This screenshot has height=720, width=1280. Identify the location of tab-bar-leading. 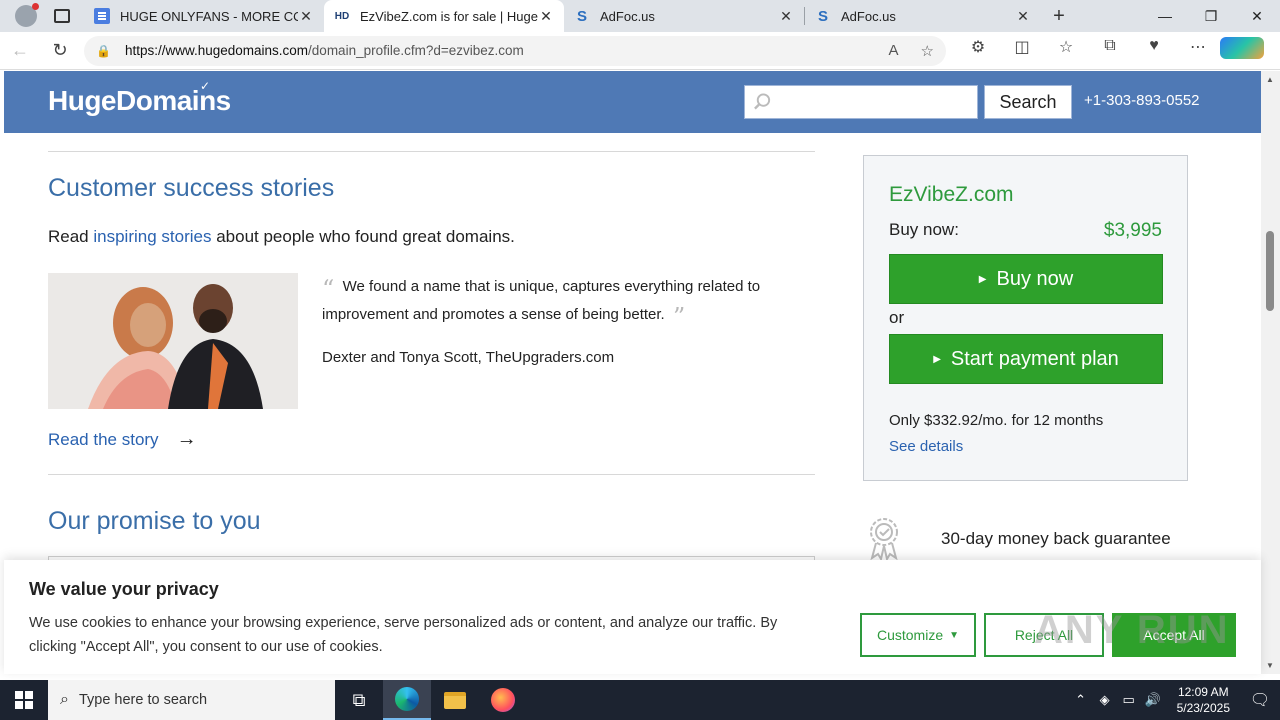
(42, 16).